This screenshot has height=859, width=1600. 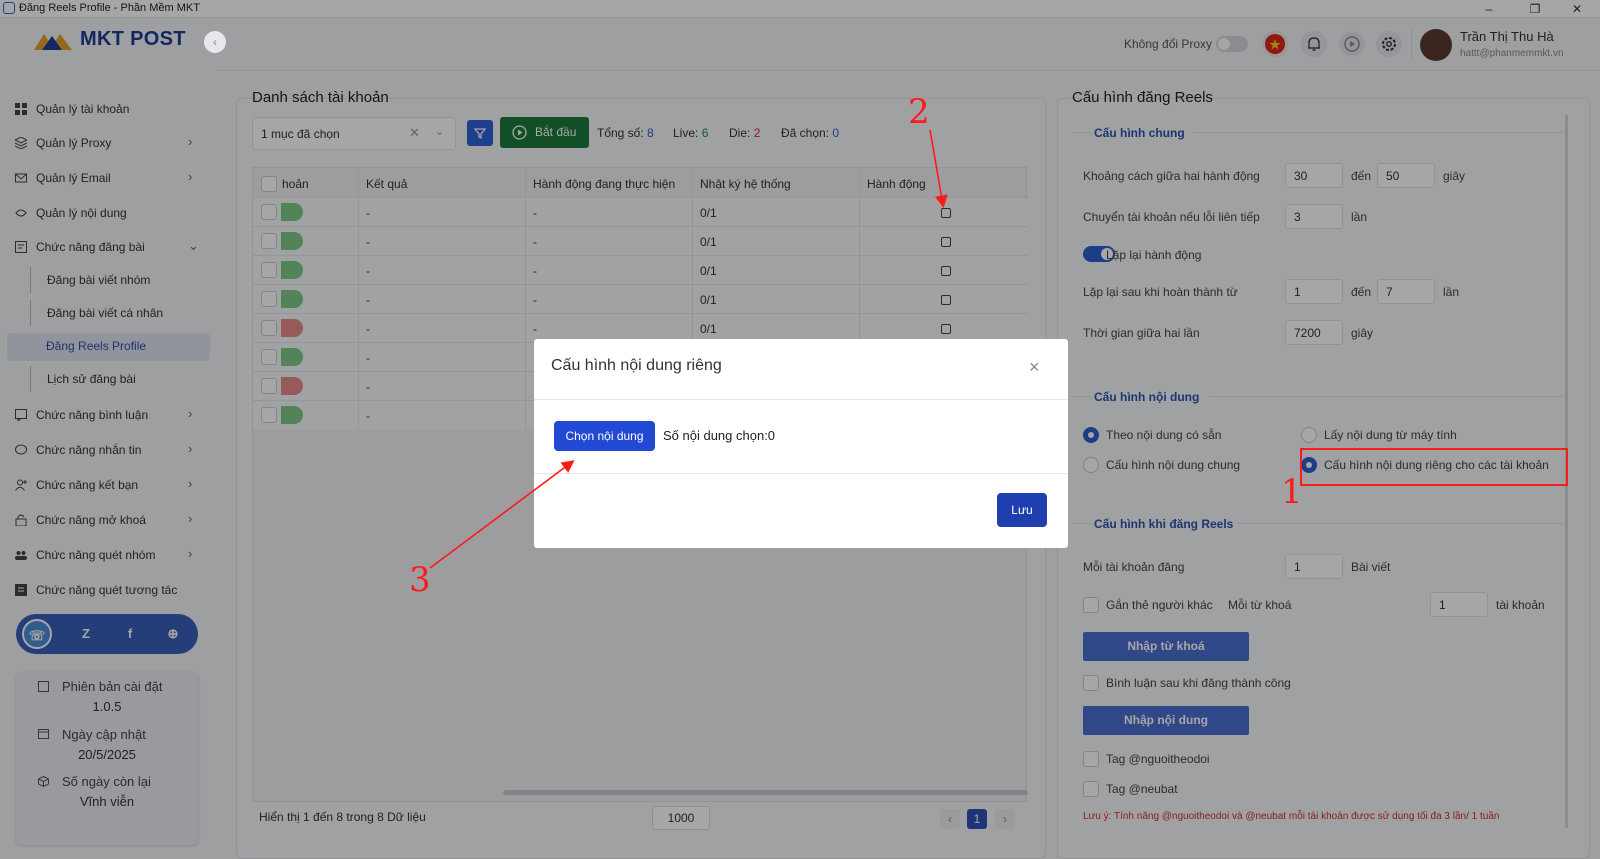 What do you see at coordinates (215, 42) in the screenshot?
I see `sidebar-collapse-button: ‹` at bounding box center [215, 42].